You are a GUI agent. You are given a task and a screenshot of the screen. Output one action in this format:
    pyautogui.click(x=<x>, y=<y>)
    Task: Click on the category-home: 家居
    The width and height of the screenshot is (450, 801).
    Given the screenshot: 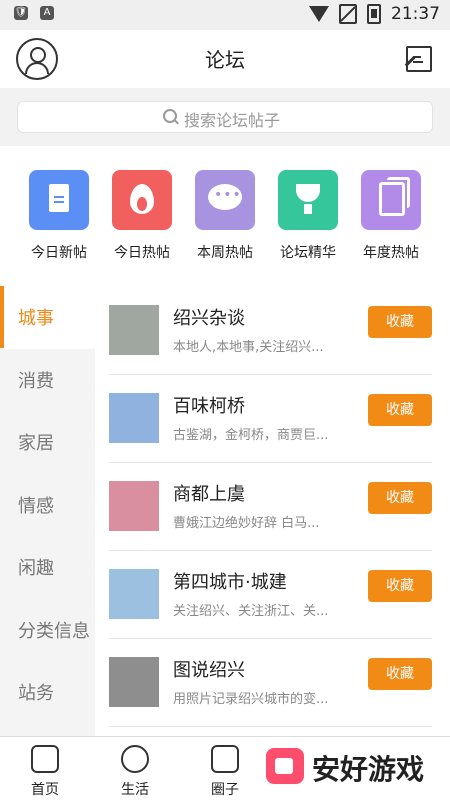 What is the action you would take?
    pyautogui.click(x=47, y=442)
    